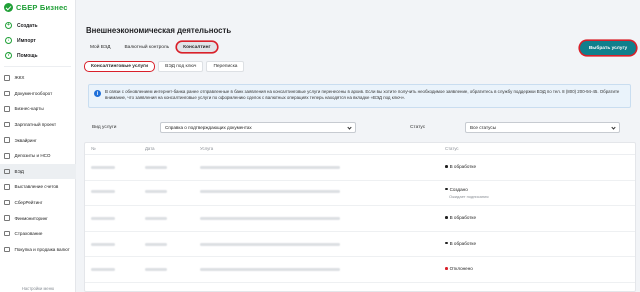 The height and width of the screenshot is (292, 640). Describe the element at coordinates (7, 109) in the screenshot. I see `card-icon` at that location.